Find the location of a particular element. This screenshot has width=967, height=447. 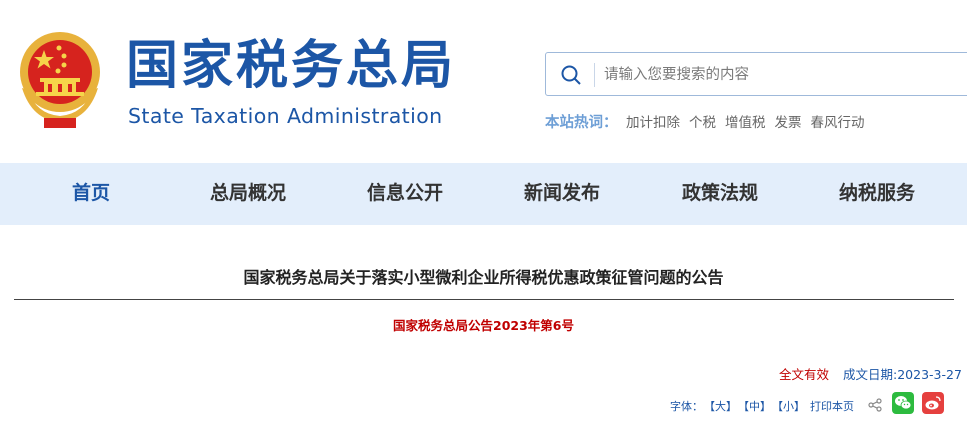

hot-word-link: 增值税 is located at coordinates (745, 123).